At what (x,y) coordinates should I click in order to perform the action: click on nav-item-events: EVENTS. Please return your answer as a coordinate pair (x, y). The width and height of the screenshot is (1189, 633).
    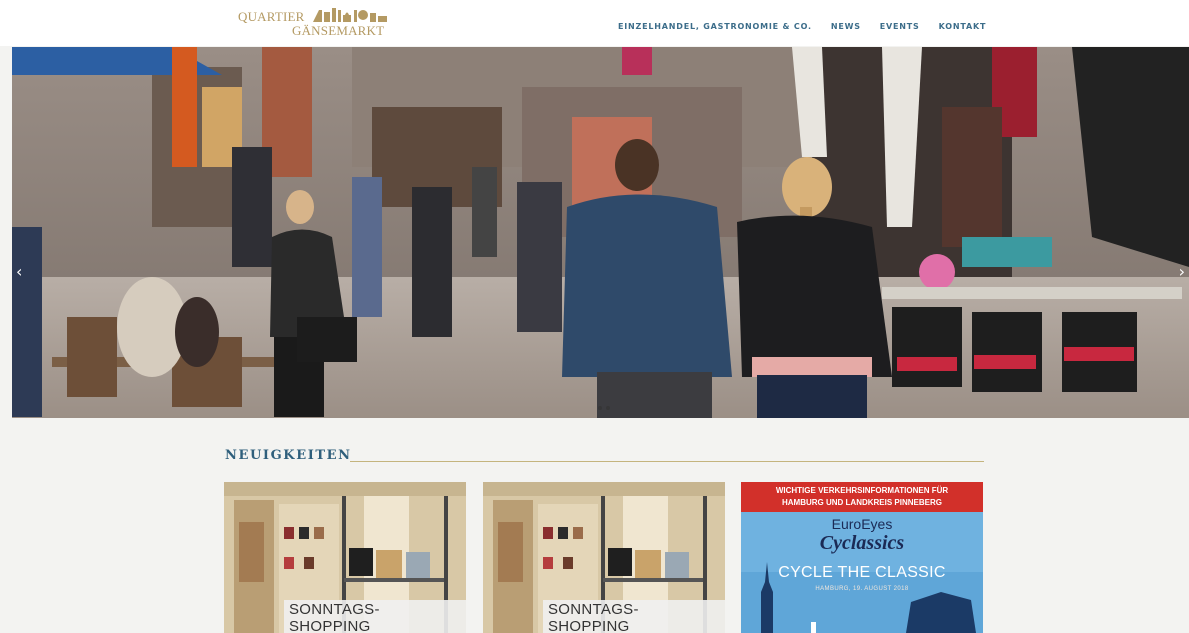
    Looking at the image, I should click on (900, 26).